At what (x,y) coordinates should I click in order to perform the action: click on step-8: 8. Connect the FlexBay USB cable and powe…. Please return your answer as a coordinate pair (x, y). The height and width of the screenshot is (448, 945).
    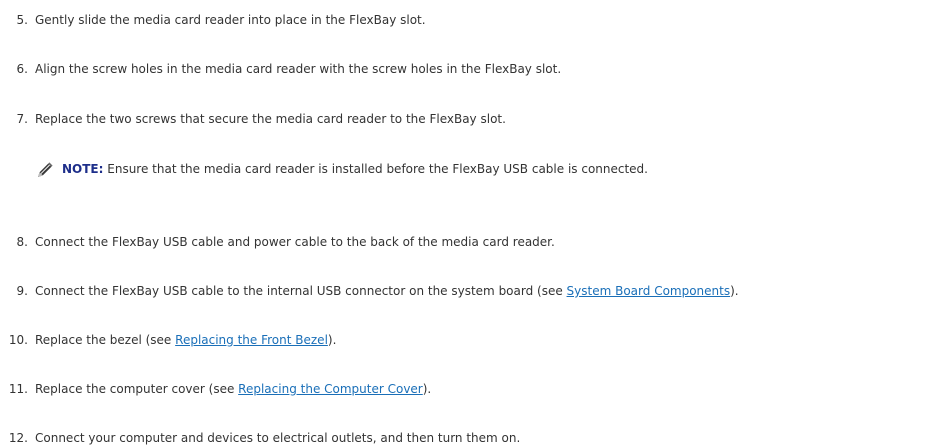
    Looking at the image, I should click on (277, 242).